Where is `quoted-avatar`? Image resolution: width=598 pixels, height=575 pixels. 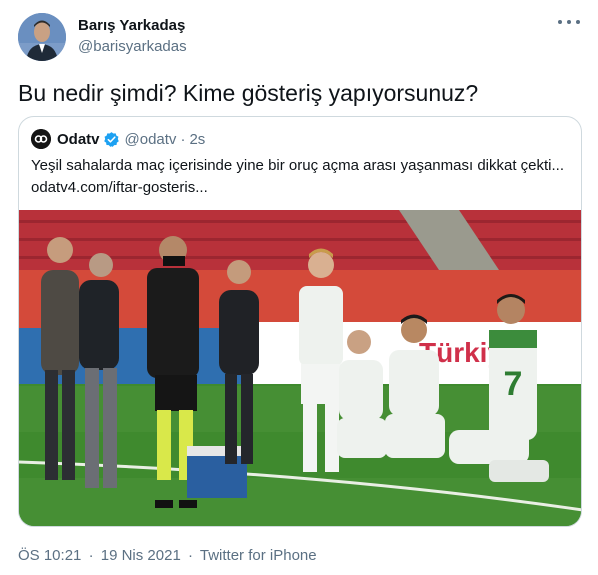
quoted-avatar is located at coordinates (41, 139).